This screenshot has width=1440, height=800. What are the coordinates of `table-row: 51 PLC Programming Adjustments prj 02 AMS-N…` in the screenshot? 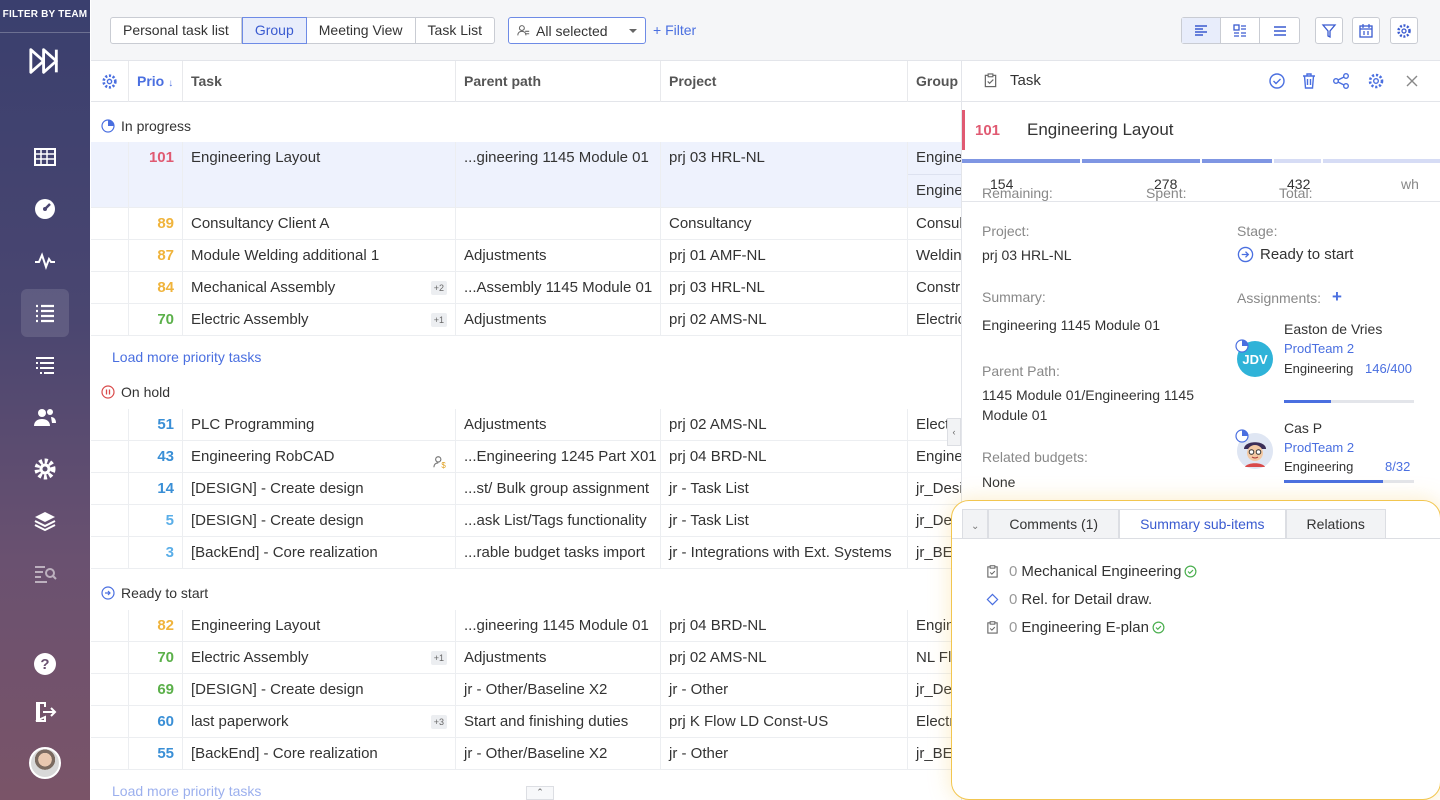 It's located at (526, 425).